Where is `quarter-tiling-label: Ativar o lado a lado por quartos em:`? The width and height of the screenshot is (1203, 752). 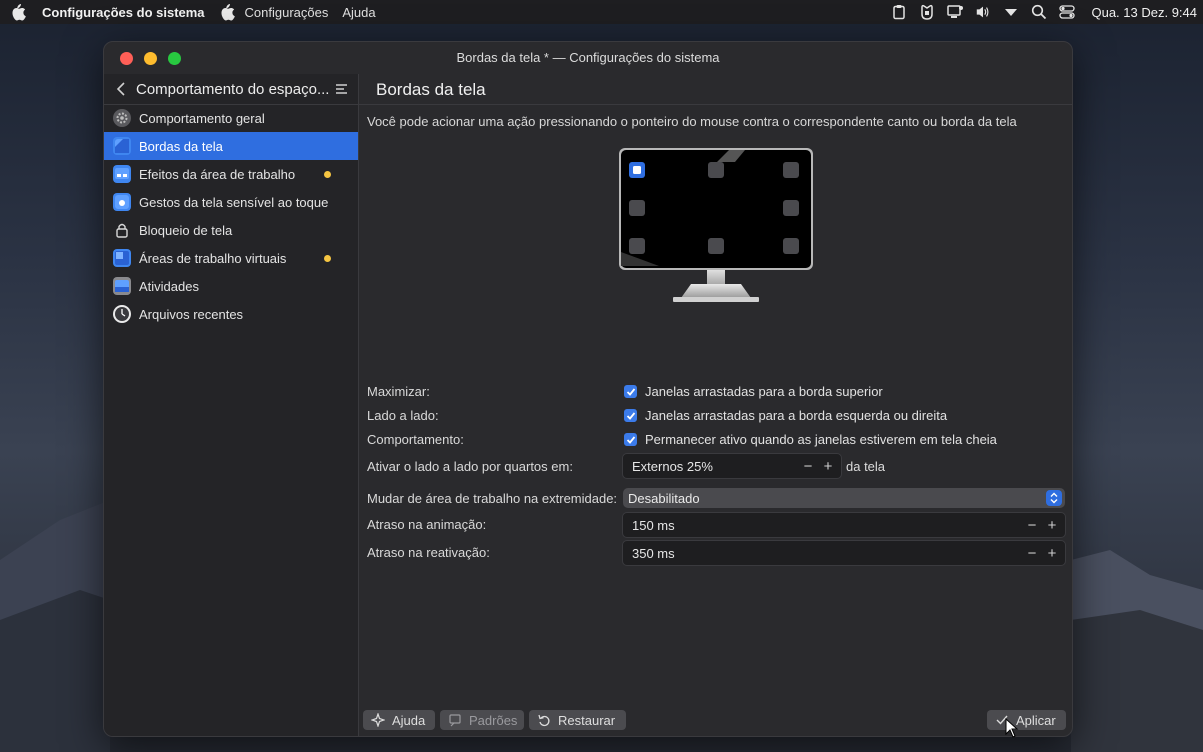
quarter-tiling-label: Ativar o lado a lado por quartos em: is located at coordinates (470, 466).